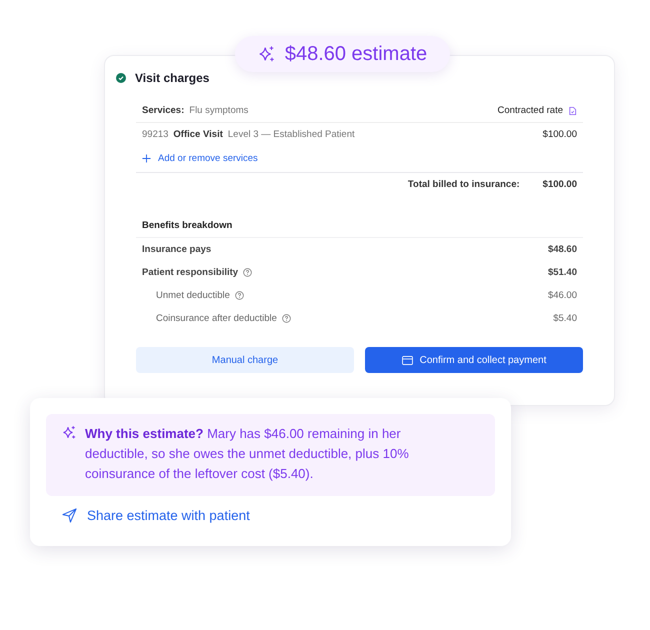 The image size is (650, 630). What do you see at coordinates (146, 158) in the screenshot?
I see `plus-icon` at bounding box center [146, 158].